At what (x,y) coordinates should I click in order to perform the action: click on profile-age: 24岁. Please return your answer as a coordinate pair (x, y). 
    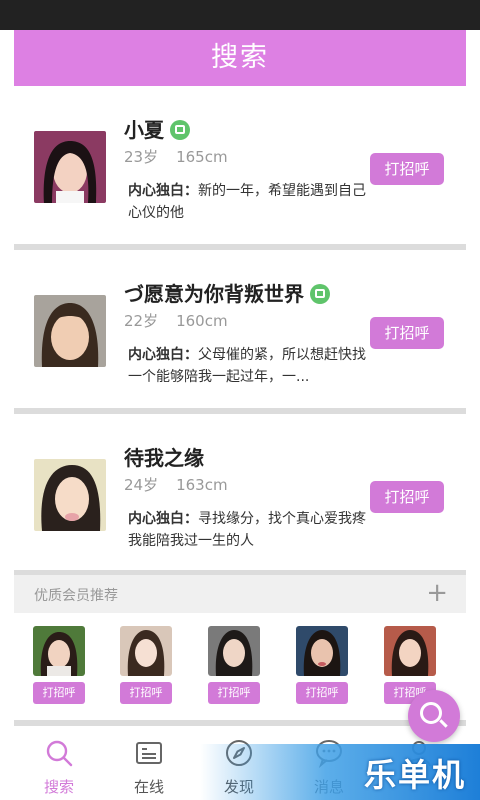
    Looking at the image, I should click on (141, 485).